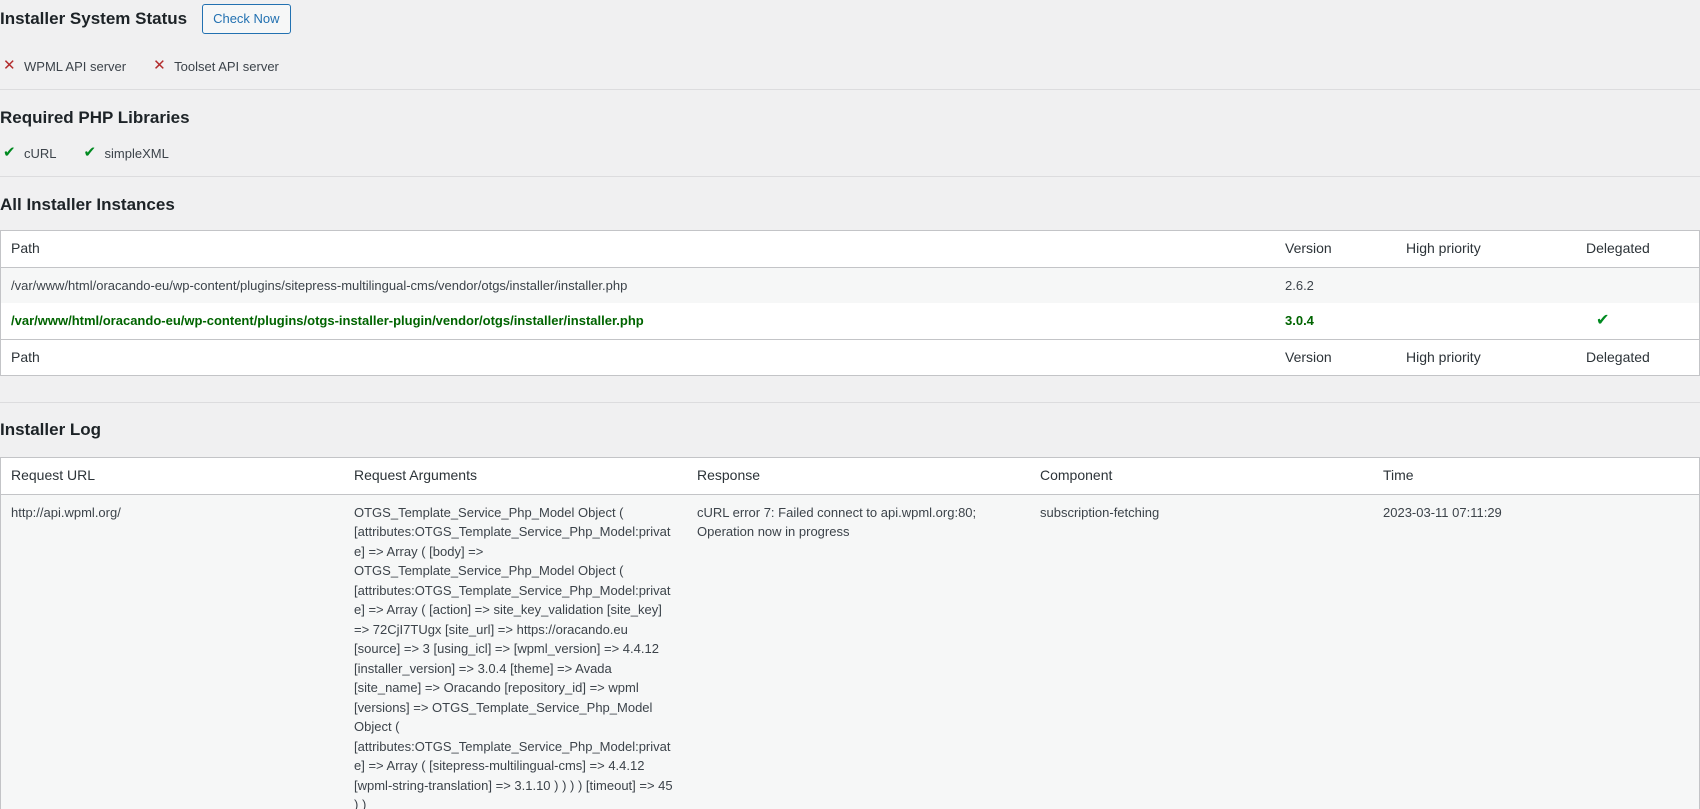 Image resolution: width=1700 pixels, height=809 pixels. What do you see at coordinates (1335, 357) in the screenshot?
I see `column-footer-version: Version` at bounding box center [1335, 357].